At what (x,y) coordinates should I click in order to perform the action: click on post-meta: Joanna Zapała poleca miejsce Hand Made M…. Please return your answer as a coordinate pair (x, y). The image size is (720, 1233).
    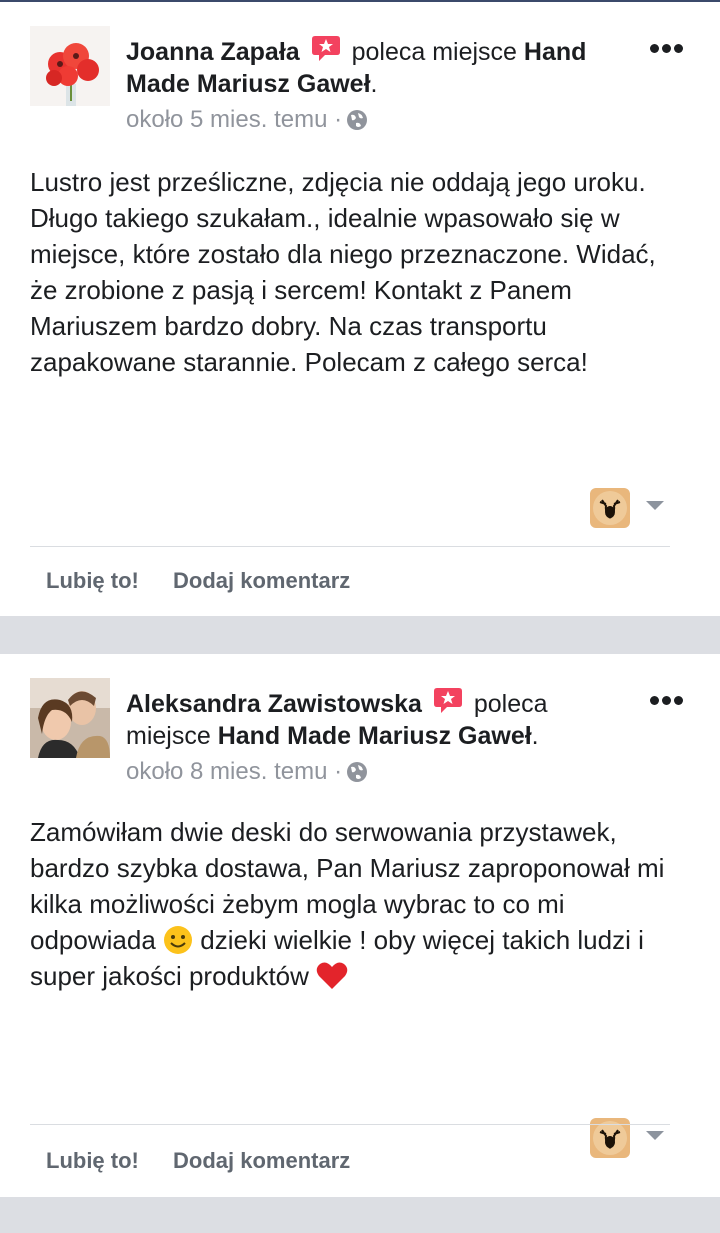
    Looking at the image, I should click on (361, 85).